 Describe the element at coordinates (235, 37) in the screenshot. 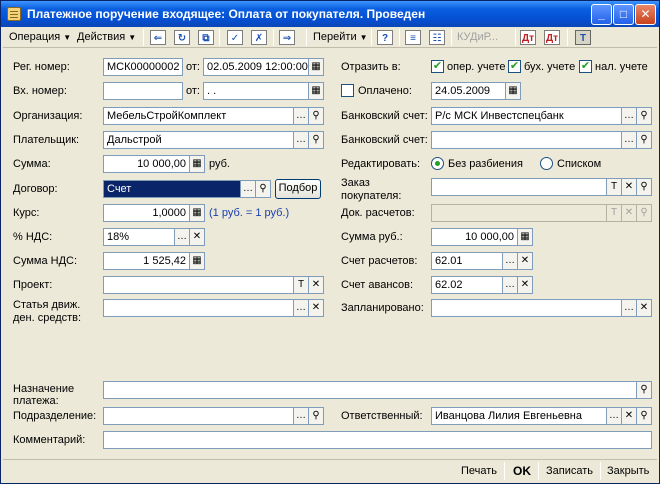

I see `post-icon: ✓` at that location.